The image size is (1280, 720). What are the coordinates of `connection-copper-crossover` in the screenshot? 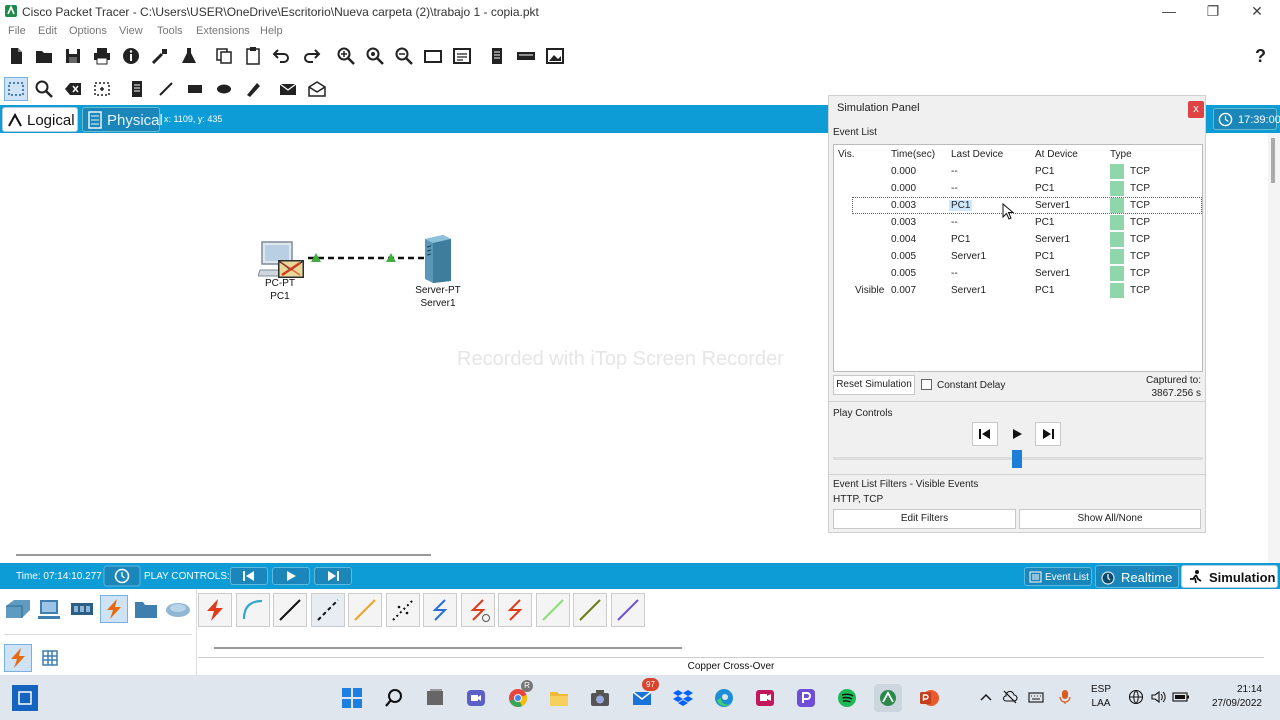 It's located at (328, 610).